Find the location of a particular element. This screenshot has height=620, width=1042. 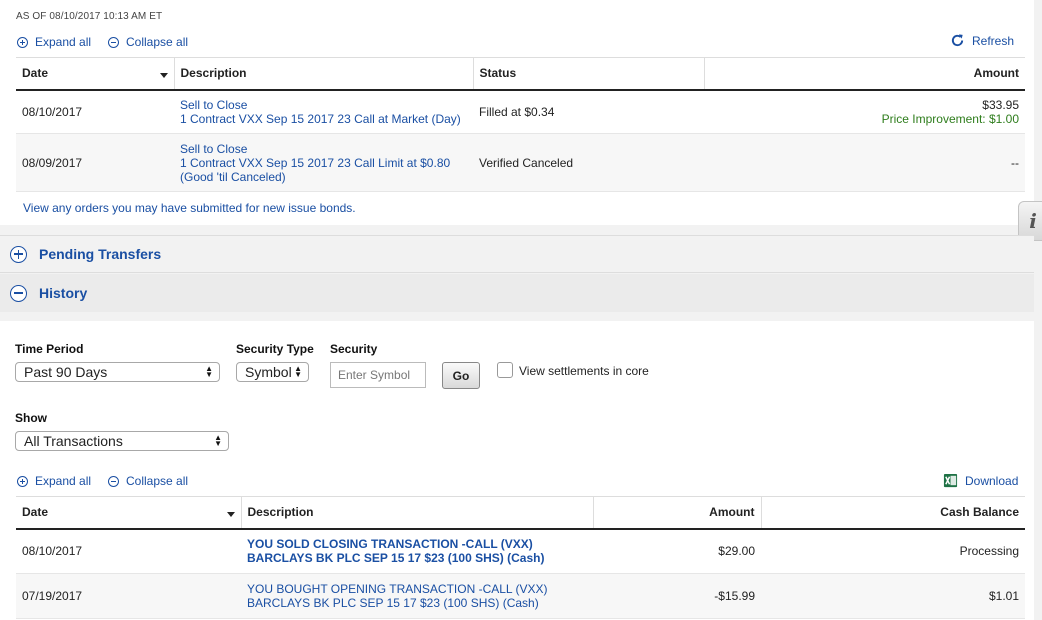

download-button: Download is located at coordinates (980, 480).